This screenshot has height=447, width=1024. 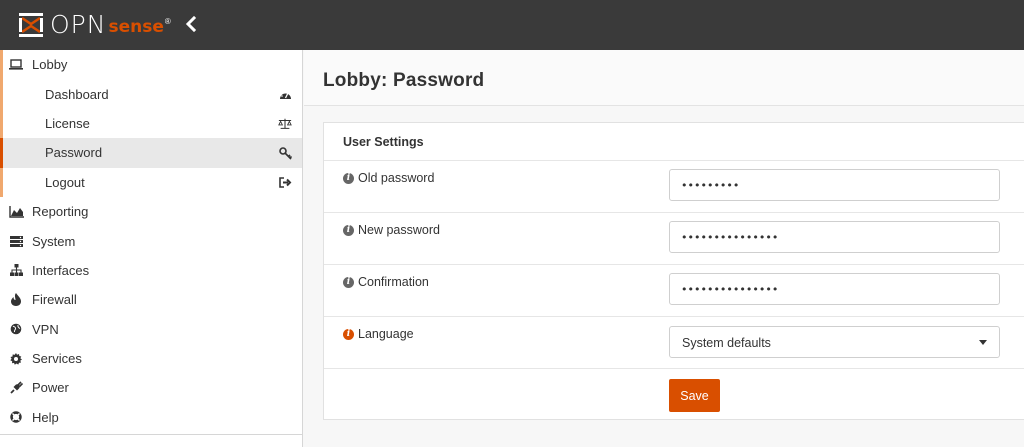 I want to click on sidebar-subitem-password: Password, so click(x=151, y=153).